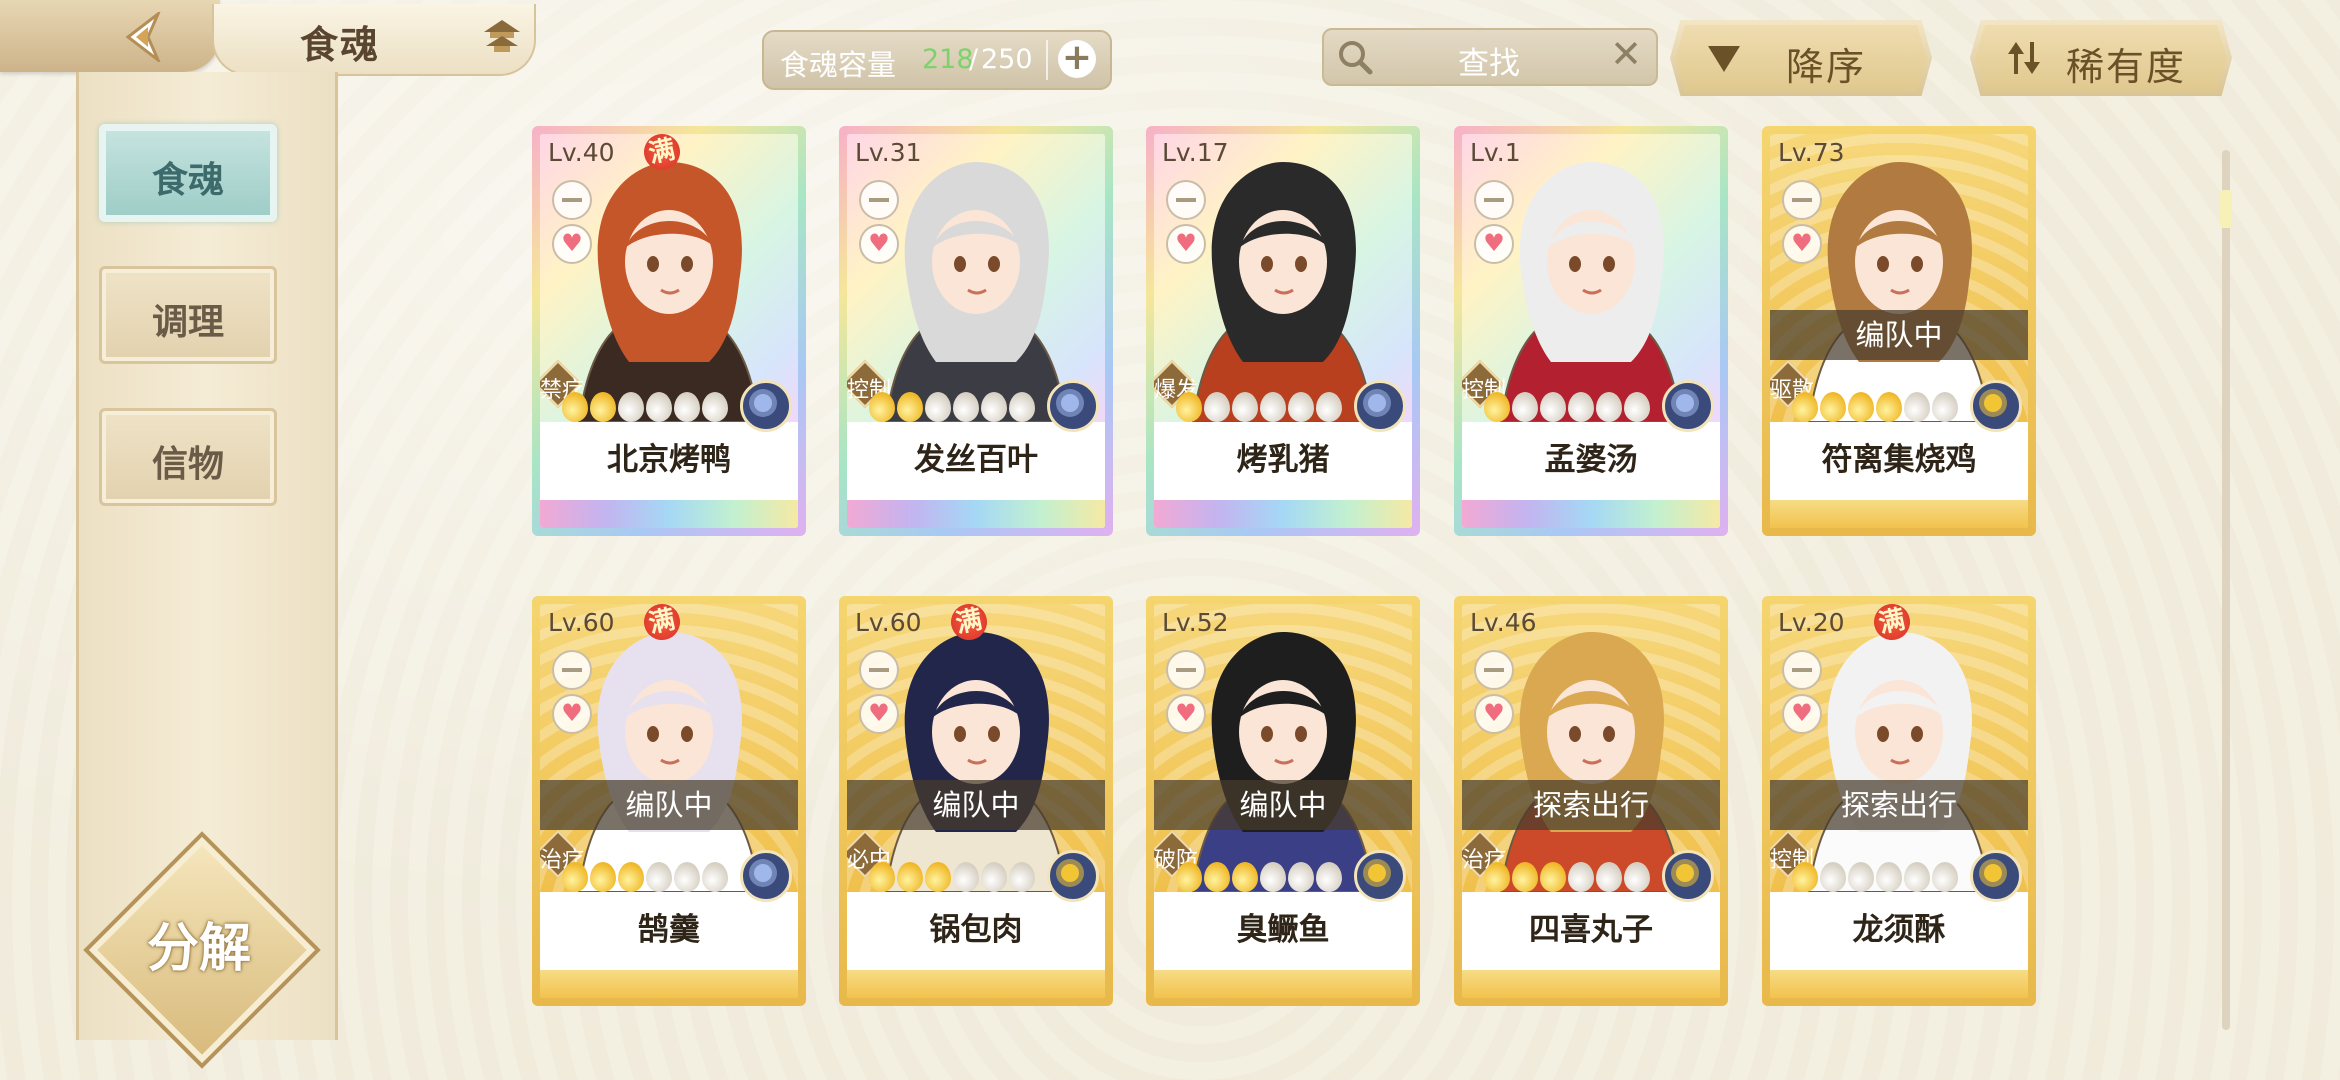 This screenshot has height=1080, width=2340. I want to click on sort-order-button: 降序, so click(1801, 58).